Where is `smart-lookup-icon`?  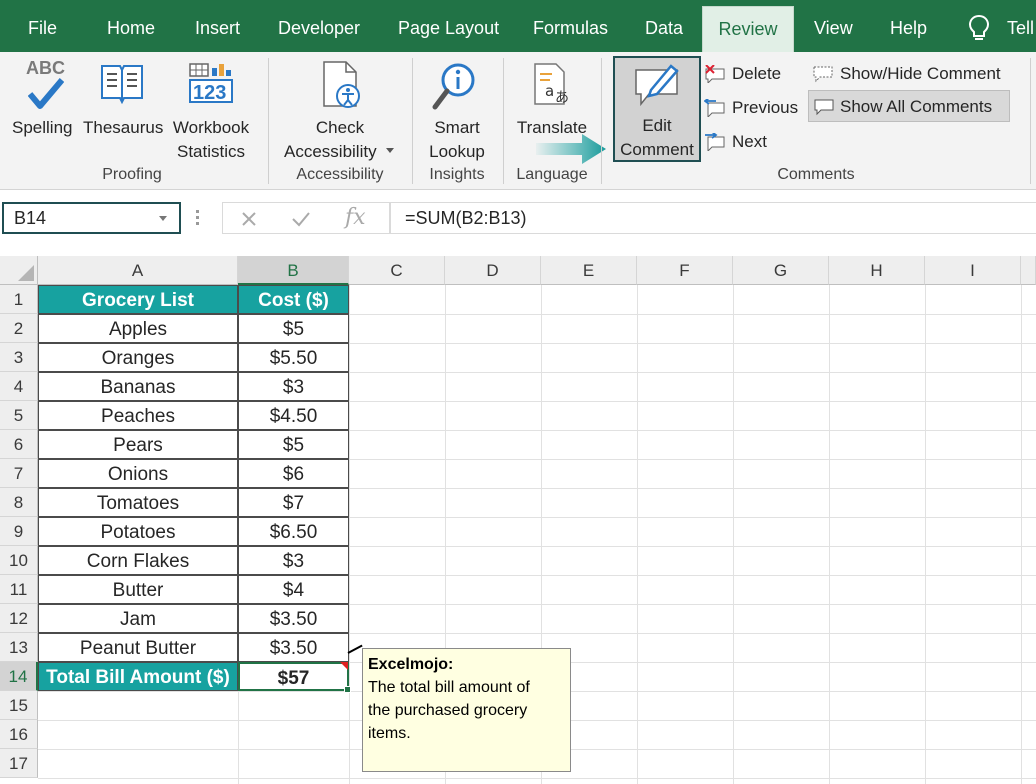 smart-lookup-icon is located at coordinates (453, 86).